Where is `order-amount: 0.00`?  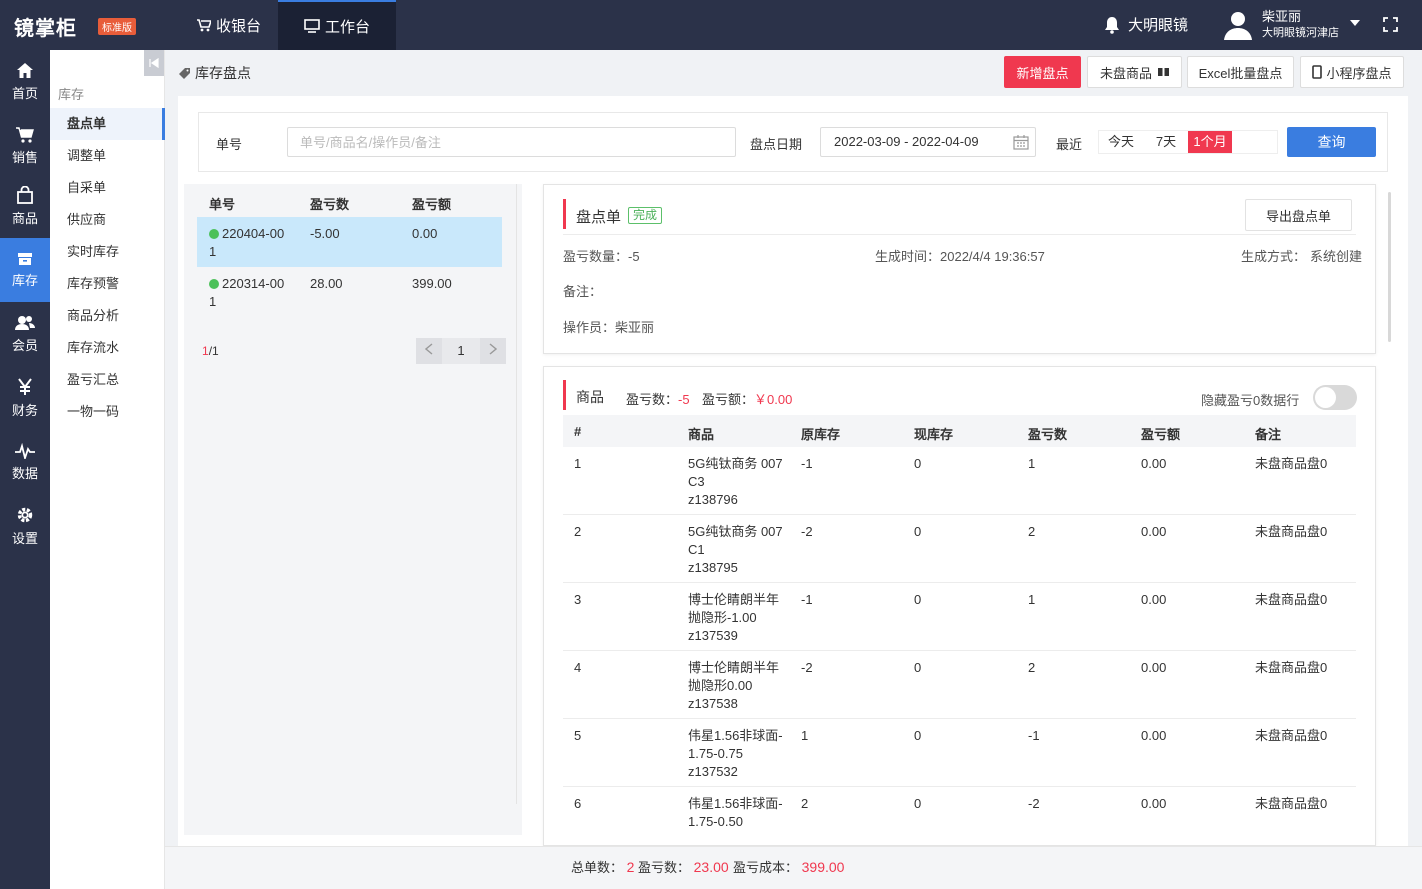 order-amount: 0.00 is located at coordinates (425, 233).